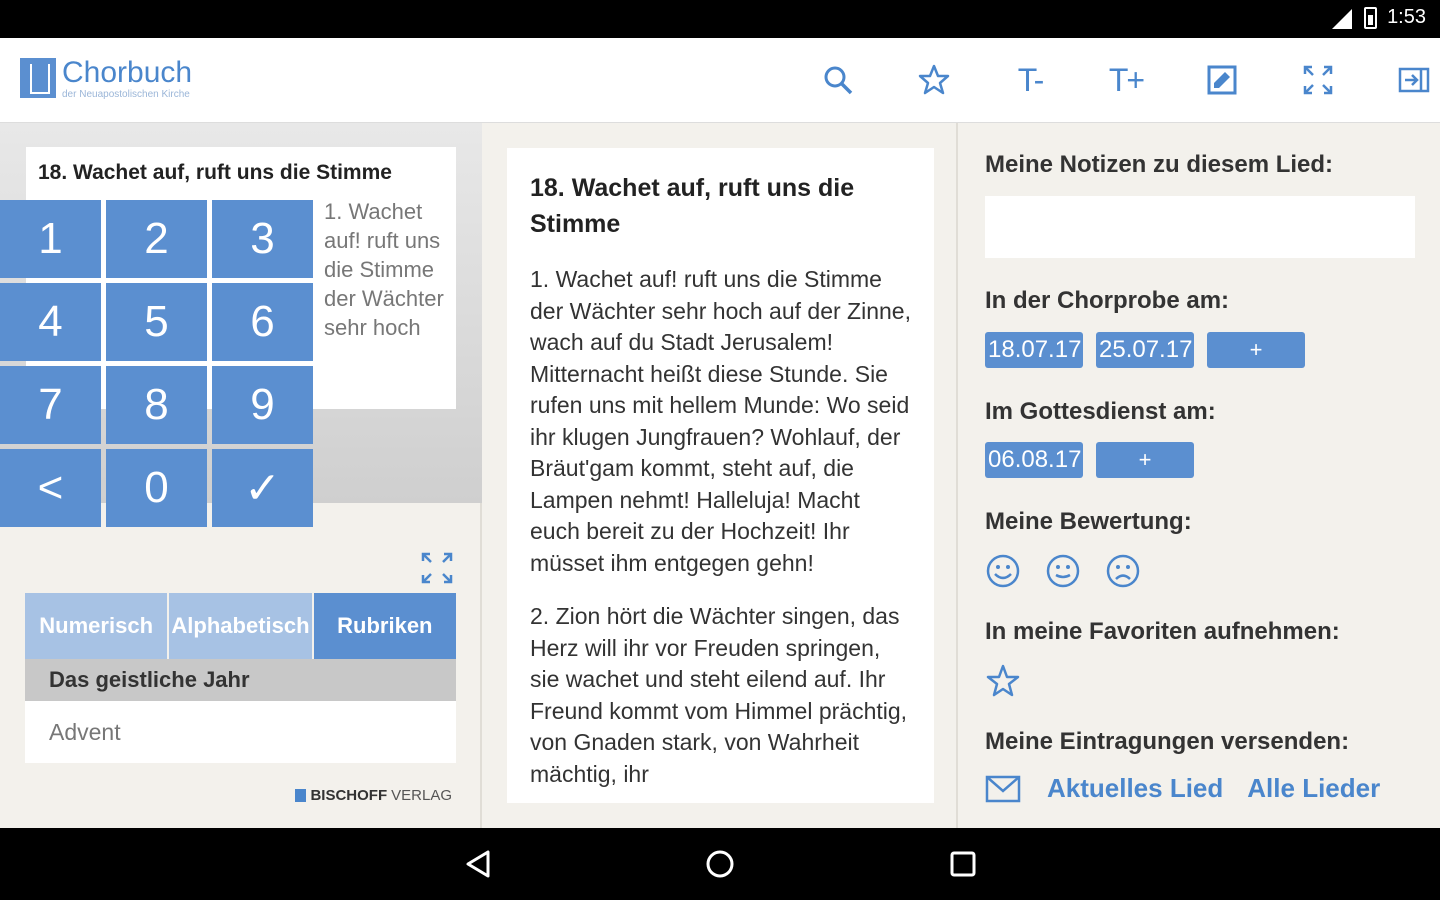  What do you see at coordinates (301, 795) in the screenshot?
I see `publisher-mark-icon` at bounding box center [301, 795].